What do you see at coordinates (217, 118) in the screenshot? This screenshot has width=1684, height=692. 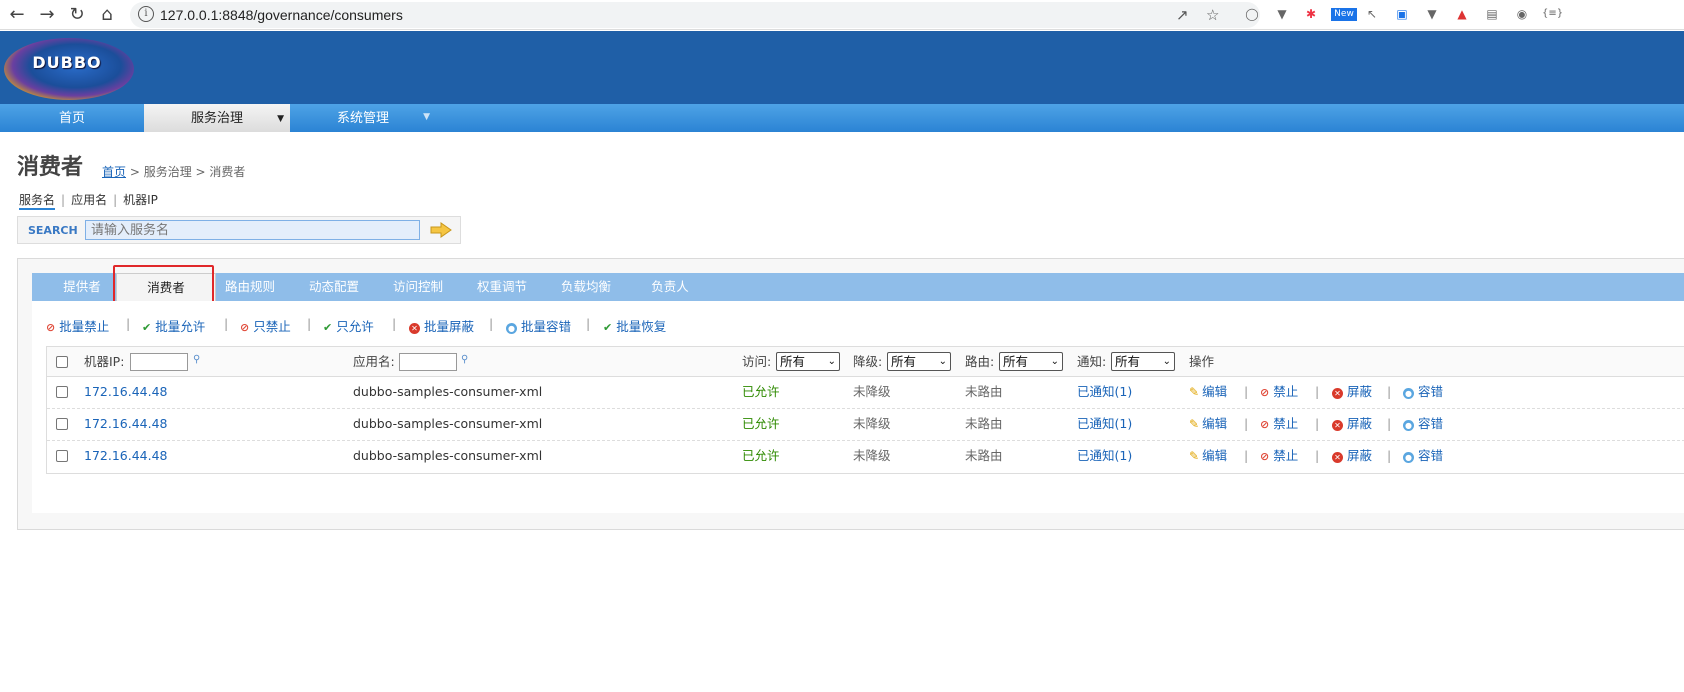 I see `nav-service-governance: 服务治理 ▼` at bounding box center [217, 118].